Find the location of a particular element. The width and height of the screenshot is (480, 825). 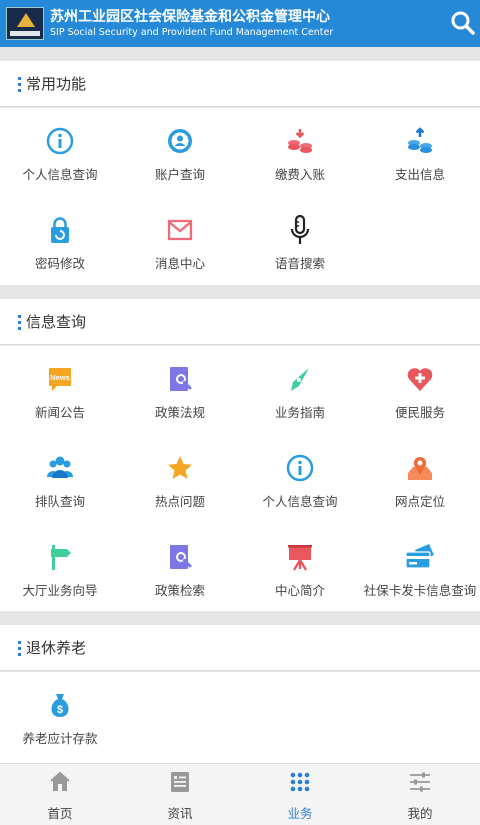

item-policy-regulations: 政策法规 is located at coordinates (180, 390).